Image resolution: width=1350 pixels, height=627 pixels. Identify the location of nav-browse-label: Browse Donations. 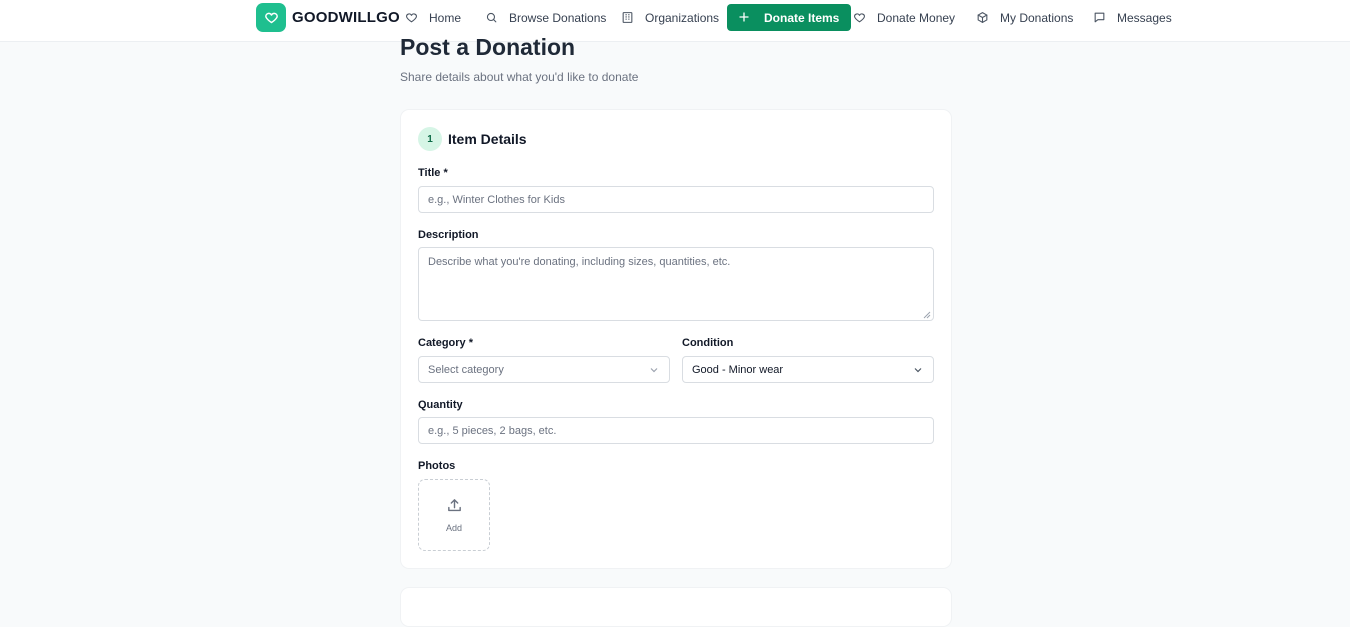
(558, 17).